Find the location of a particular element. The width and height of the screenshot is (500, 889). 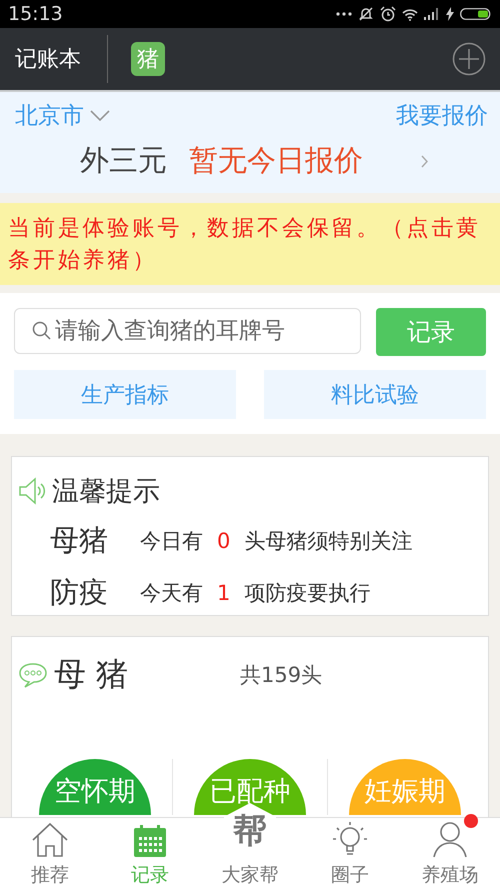

tip-text: 今天有 is located at coordinates (171, 593).